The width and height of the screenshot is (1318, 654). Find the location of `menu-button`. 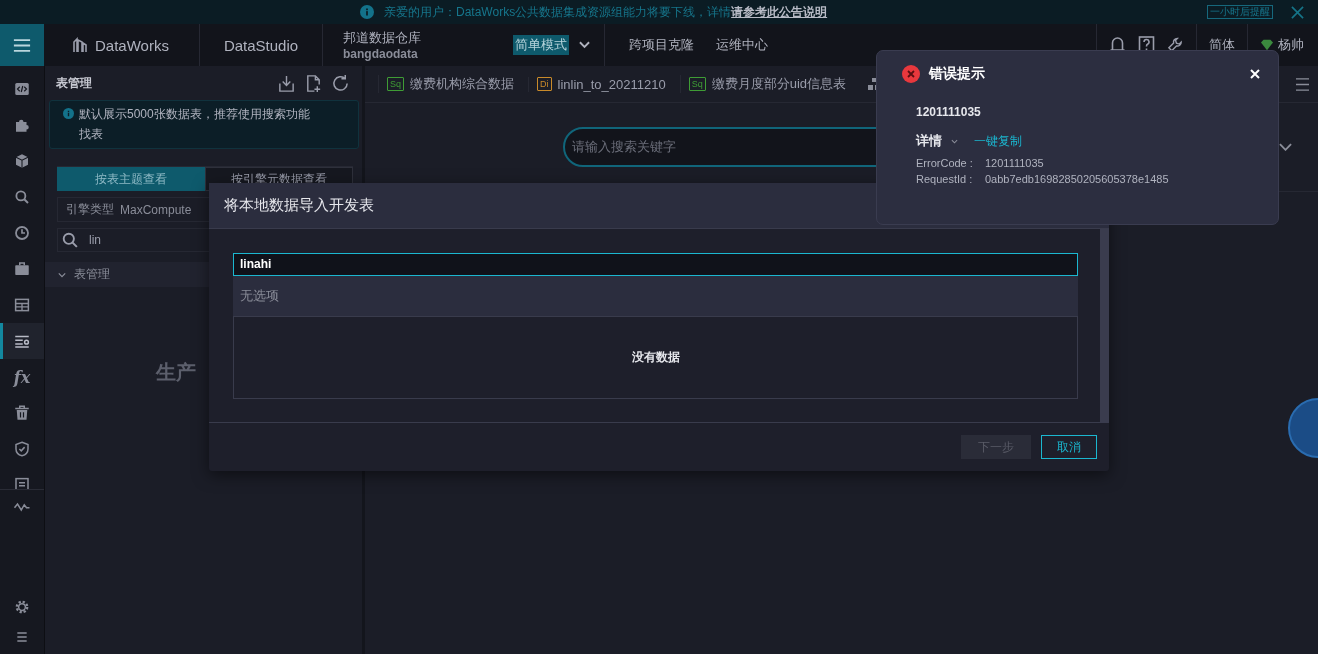

menu-button is located at coordinates (22, 45).